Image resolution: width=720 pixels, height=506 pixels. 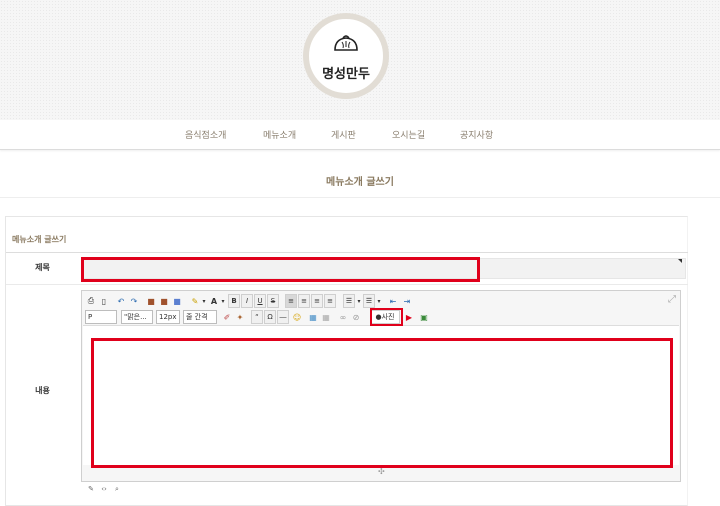 I want to click on format-select: P, so click(x=101, y=317).